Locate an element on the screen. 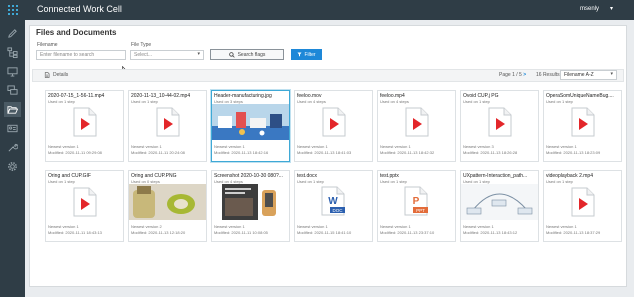 Image resolution: width=634 pixels, height=297 pixels. filename-label: Filename is located at coordinates (47, 45).